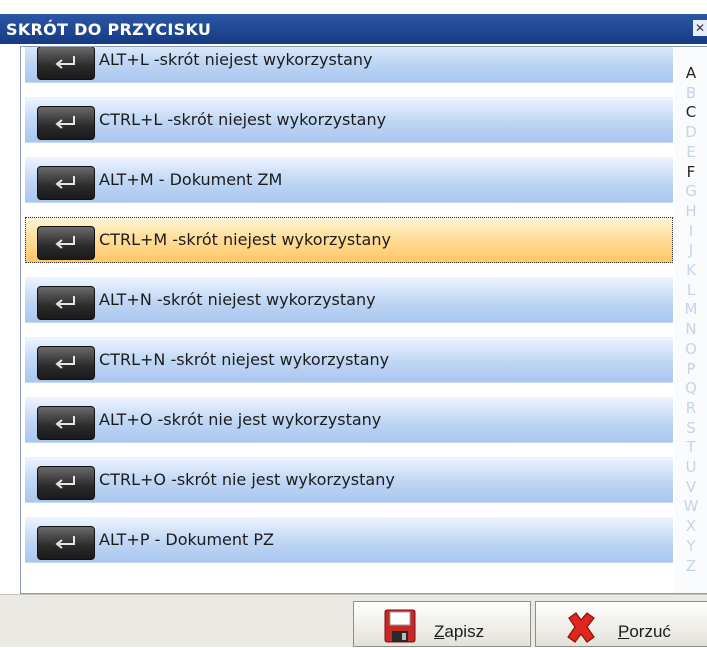 The height and width of the screenshot is (648, 707). Describe the element at coordinates (400, 628) in the screenshot. I see `floppy-disk-icon` at that location.